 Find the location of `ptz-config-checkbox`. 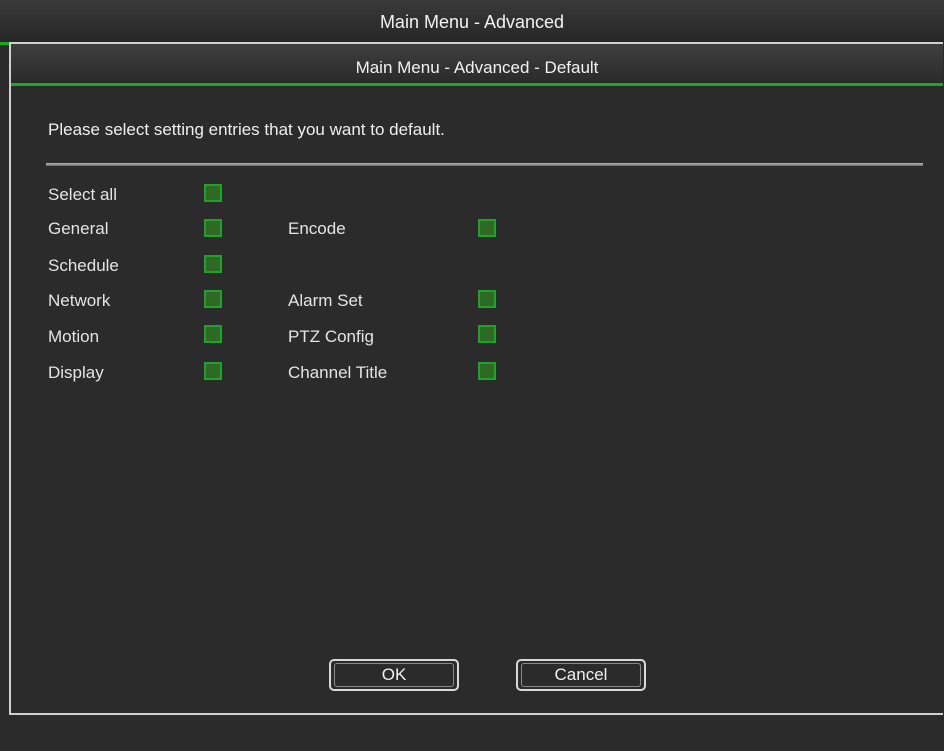

ptz-config-checkbox is located at coordinates (487, 334).